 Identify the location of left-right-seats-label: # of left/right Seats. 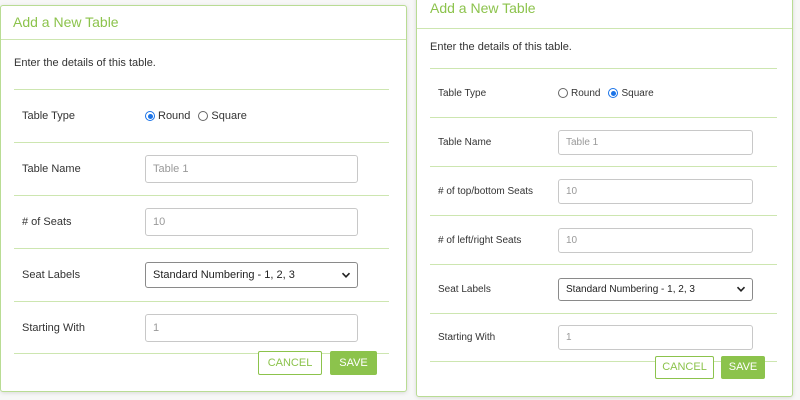
(480, 240).